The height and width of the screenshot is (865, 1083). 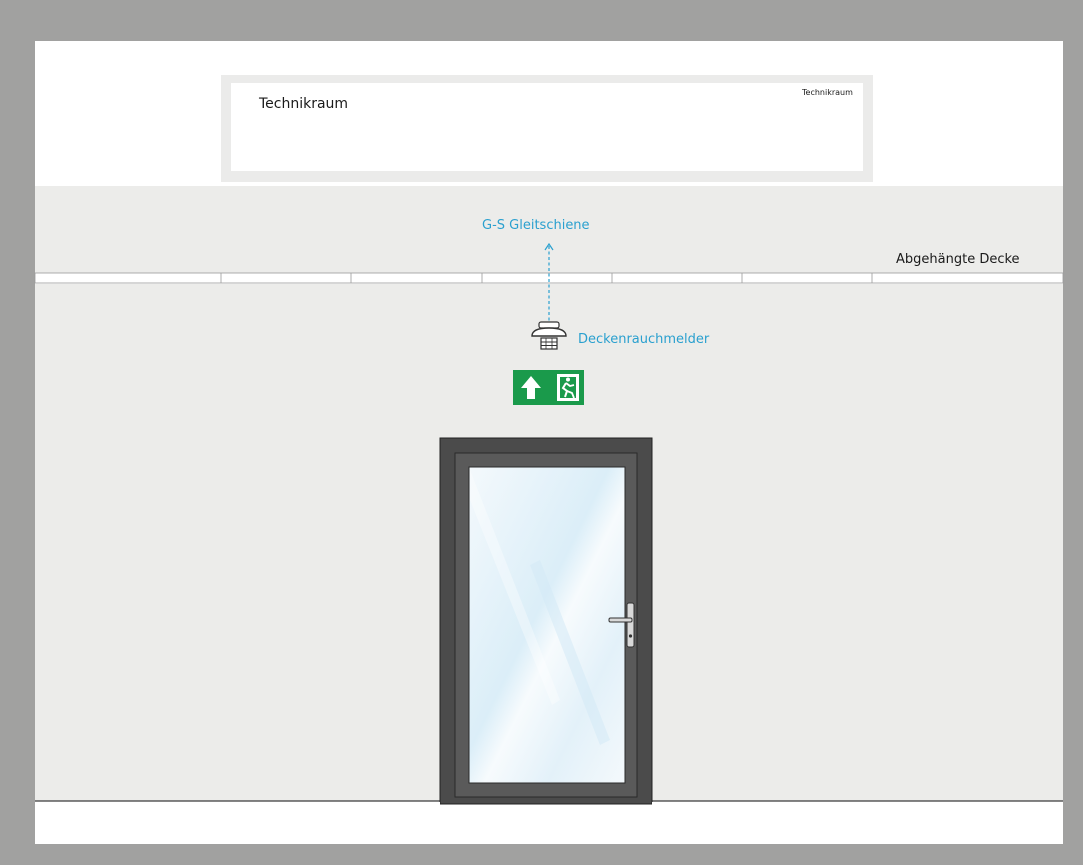 I want to click on room-sign-small-title: Technikraum, so click(x=827, y=92).